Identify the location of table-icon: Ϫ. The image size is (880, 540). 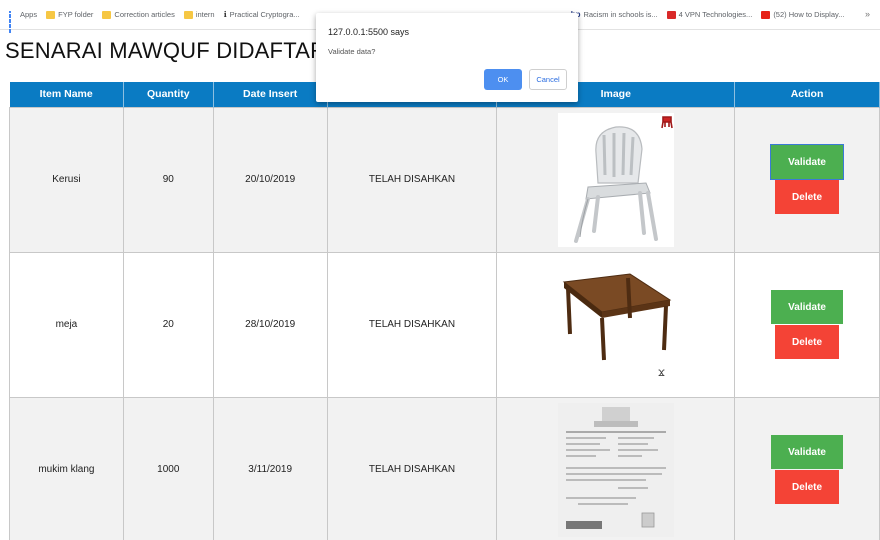
(617, 325).